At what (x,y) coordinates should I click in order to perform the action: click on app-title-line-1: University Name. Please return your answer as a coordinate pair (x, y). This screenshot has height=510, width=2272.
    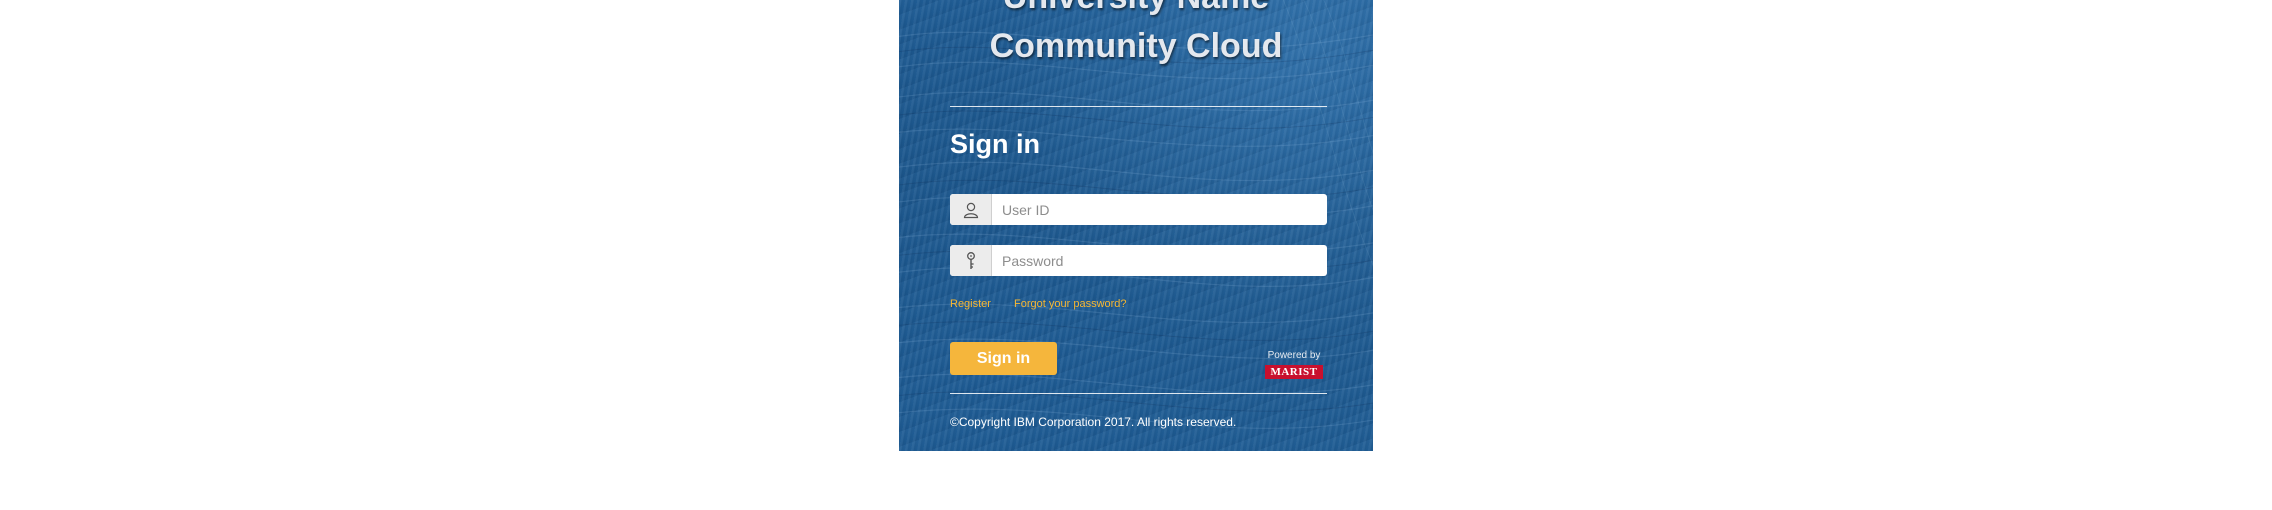
    Looking at the image, I should click on (1136, 8).